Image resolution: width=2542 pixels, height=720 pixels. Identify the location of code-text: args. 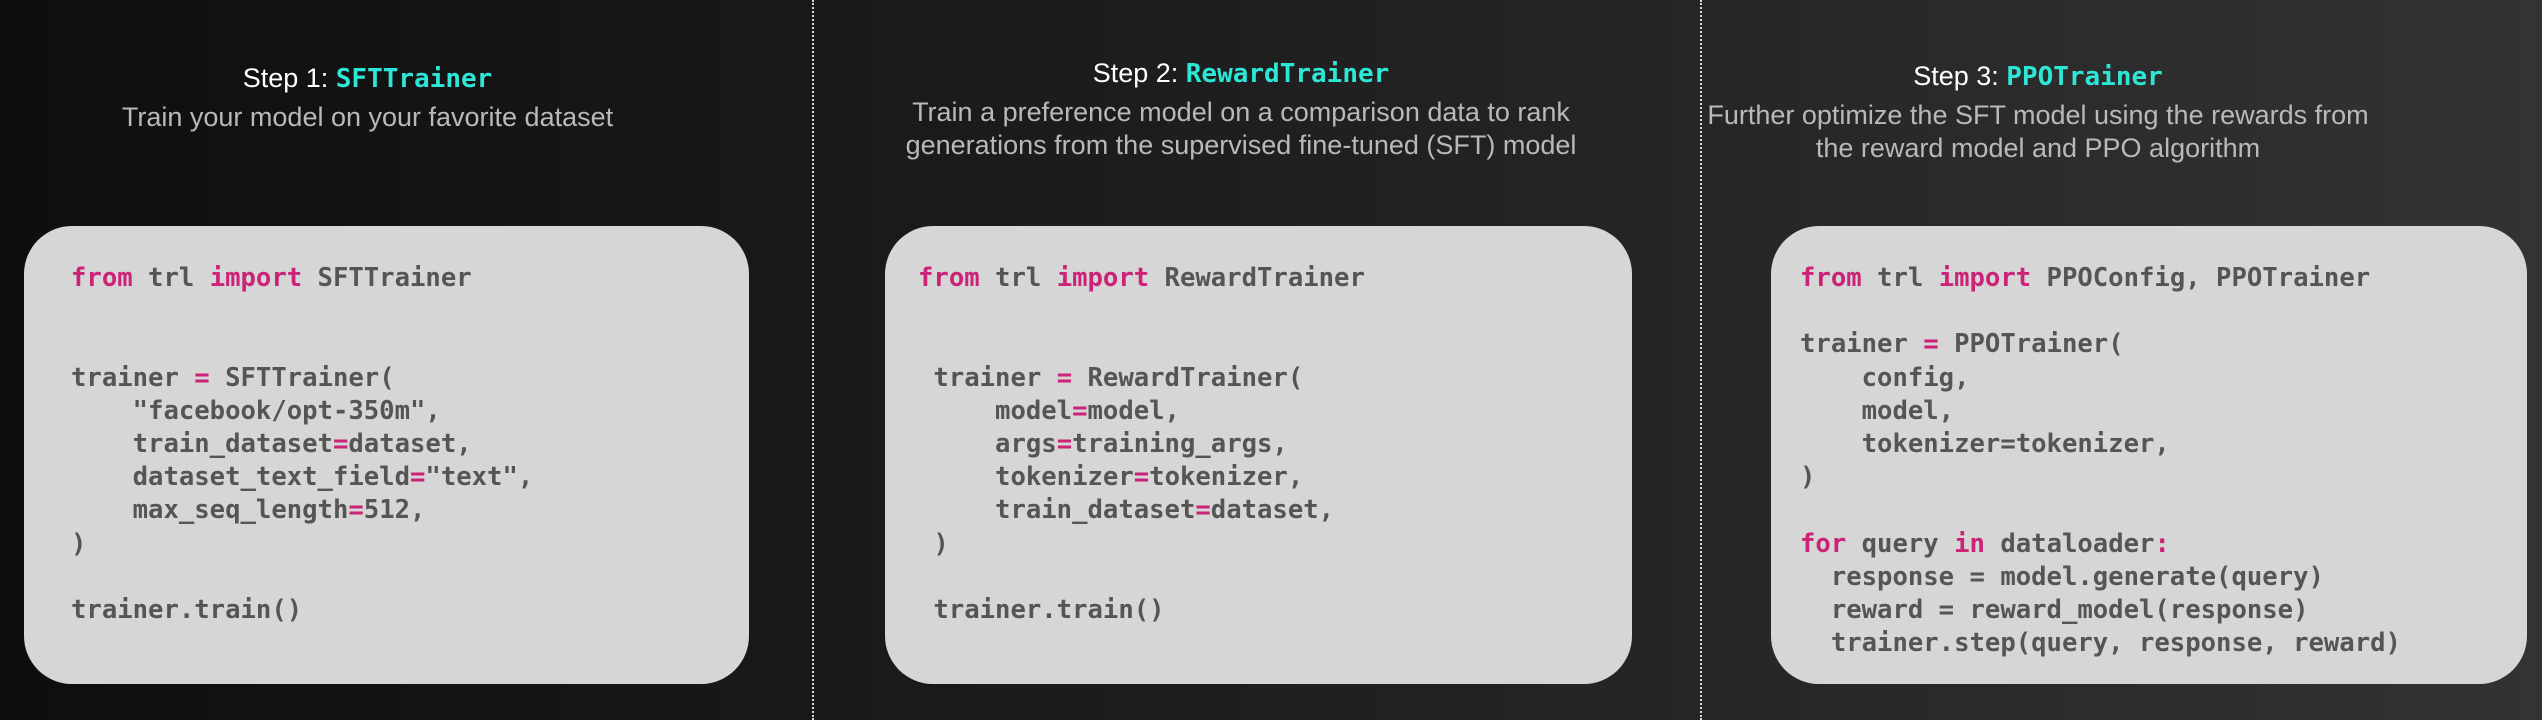
(987, 444).